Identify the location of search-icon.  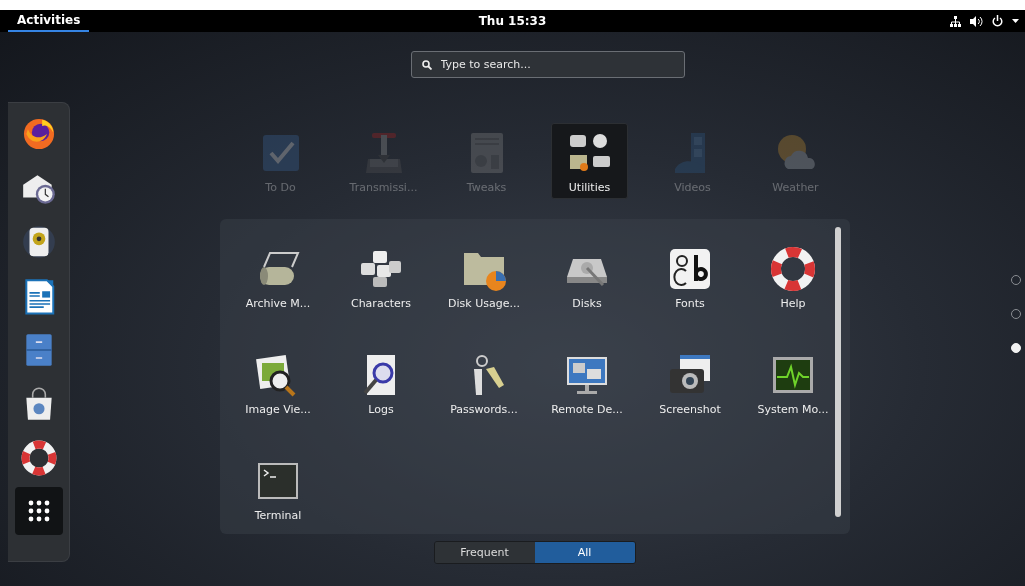
(426, 65).